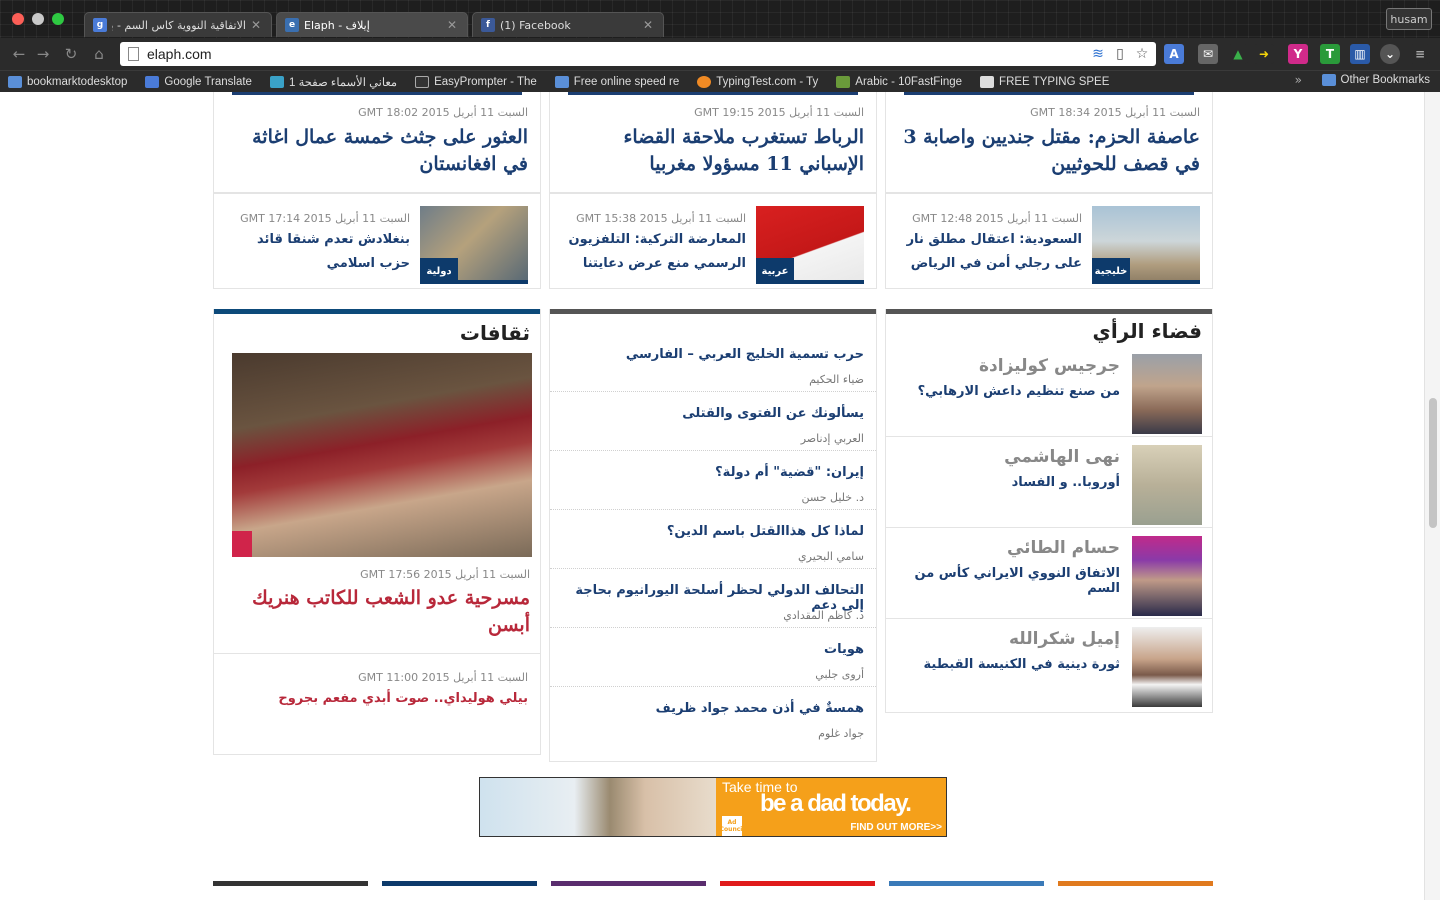 This screenshot has width=1440, height=900. What do you see at coordinates (899, 81) in the screenshot?
I see `bookmark-item: Arabic - 10FastFinge` at bounding box center [899, 81].